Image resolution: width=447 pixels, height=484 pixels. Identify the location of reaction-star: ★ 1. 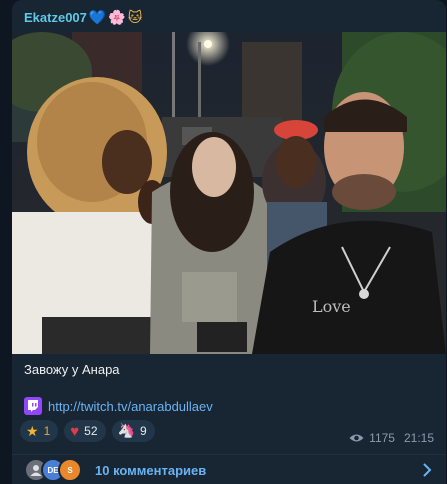
(39, 431).